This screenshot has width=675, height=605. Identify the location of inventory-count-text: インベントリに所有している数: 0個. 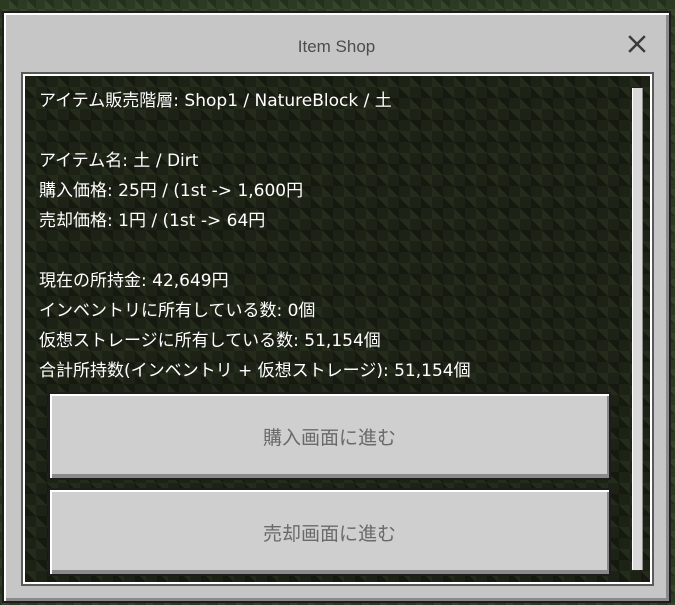
(177, 311).